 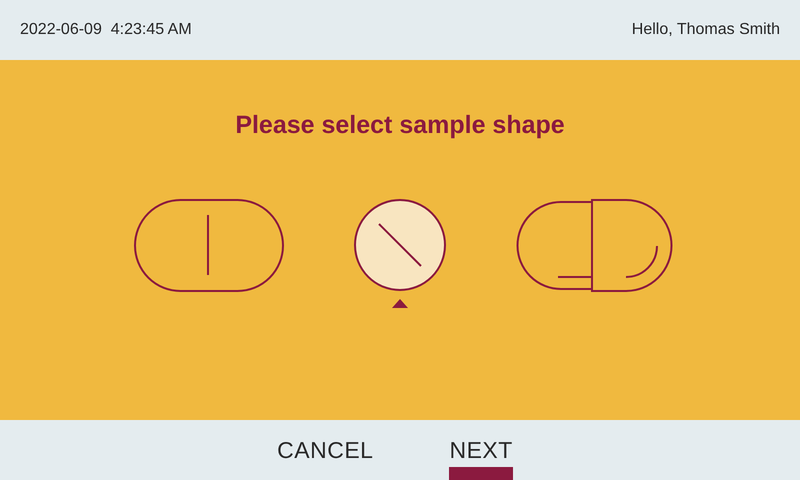 I want to click on nav-button: CANCEL, so click(x=325, y=450).